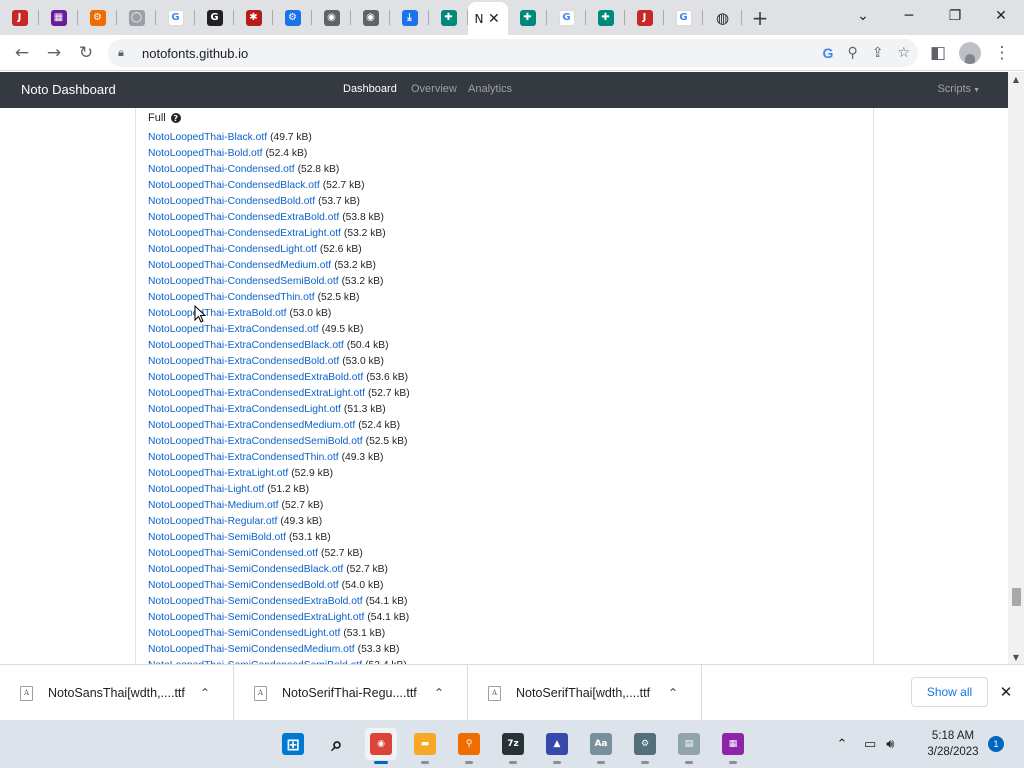 This screenshot has width=1024, height=768. What do you see at coordinates (1016, 79) in the screenshot?
I see `scroll-up-icon: ▲` at bounding box center [1016, 79].